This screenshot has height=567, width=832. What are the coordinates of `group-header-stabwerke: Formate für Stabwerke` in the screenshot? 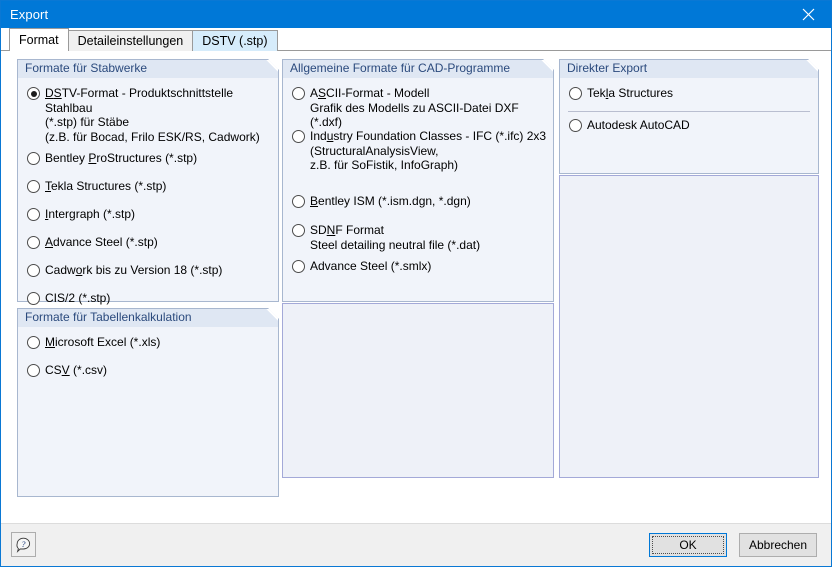 It's located at (148, 68).